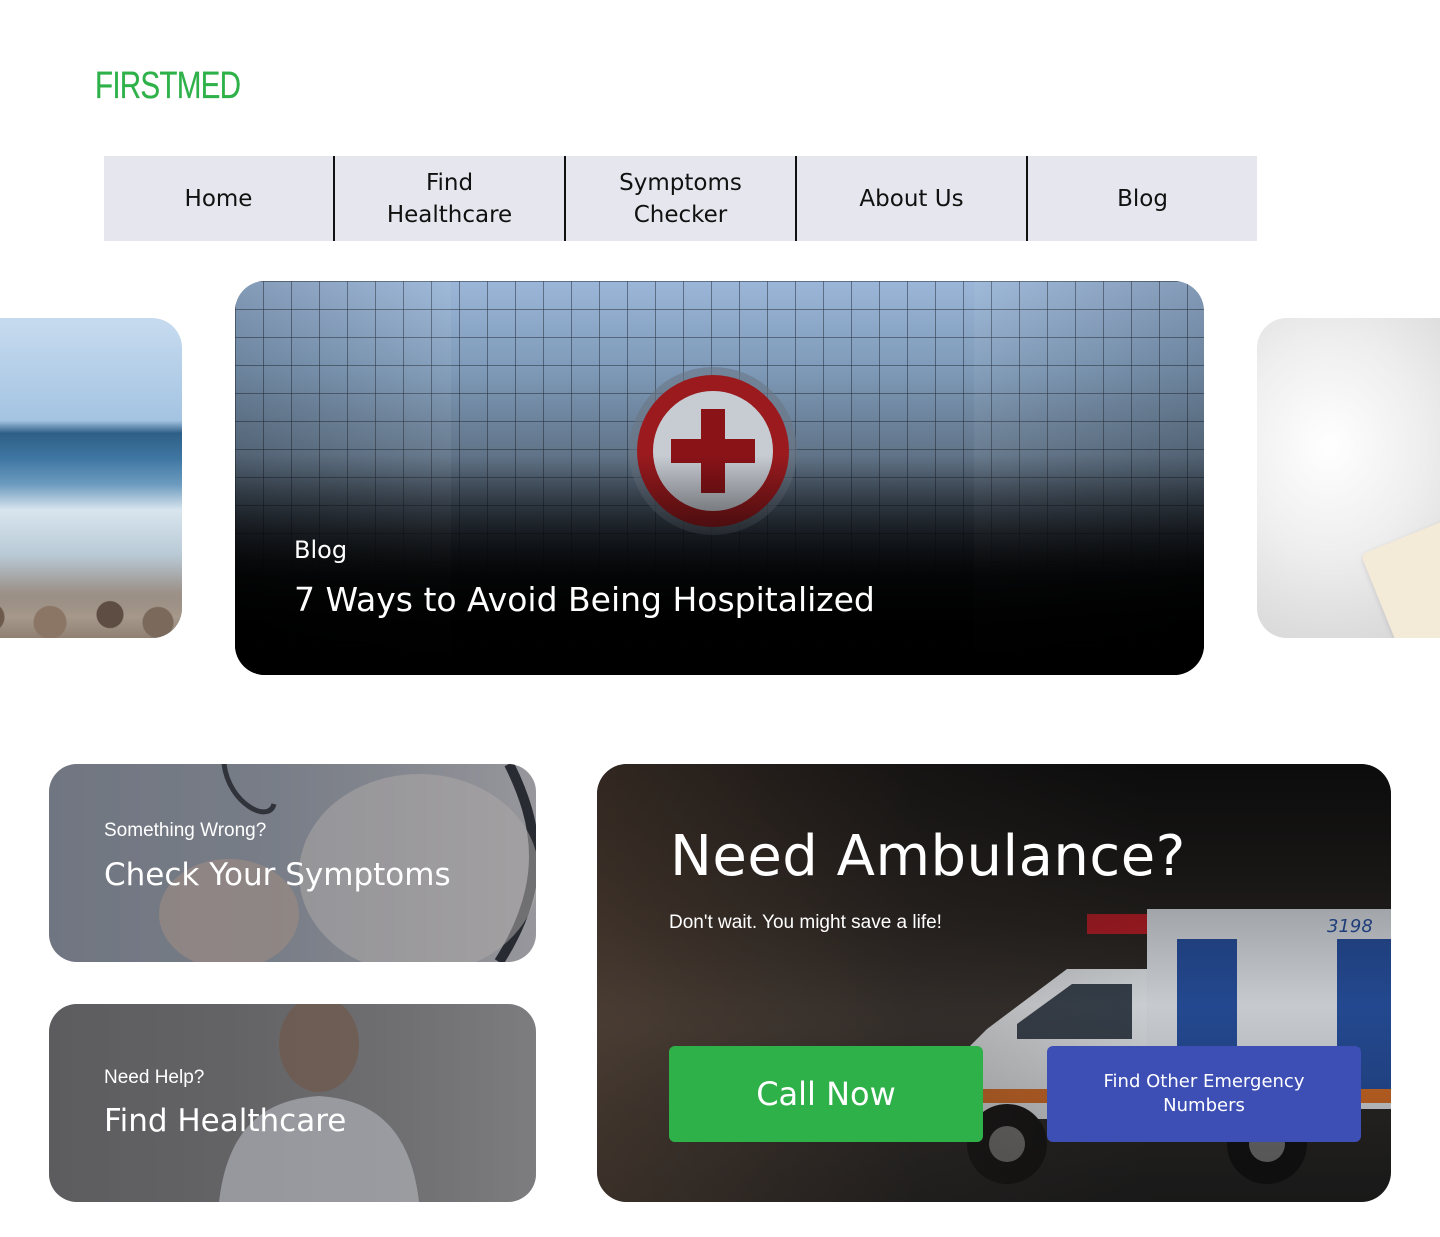 The image size is (1440, 1237). I want to click on nav-item-label: Symptoms Checker, so click(680, 198).